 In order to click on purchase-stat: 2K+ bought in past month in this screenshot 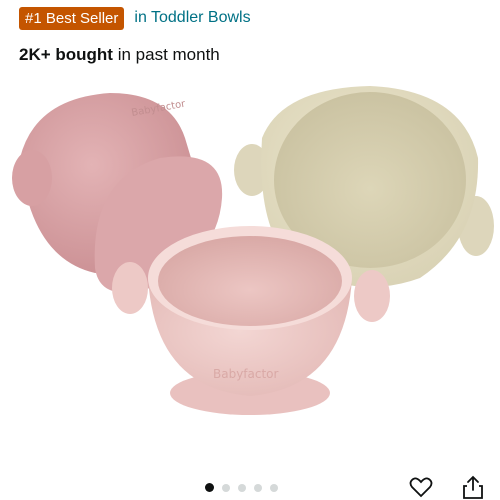, I will do `click(119, 55)`.